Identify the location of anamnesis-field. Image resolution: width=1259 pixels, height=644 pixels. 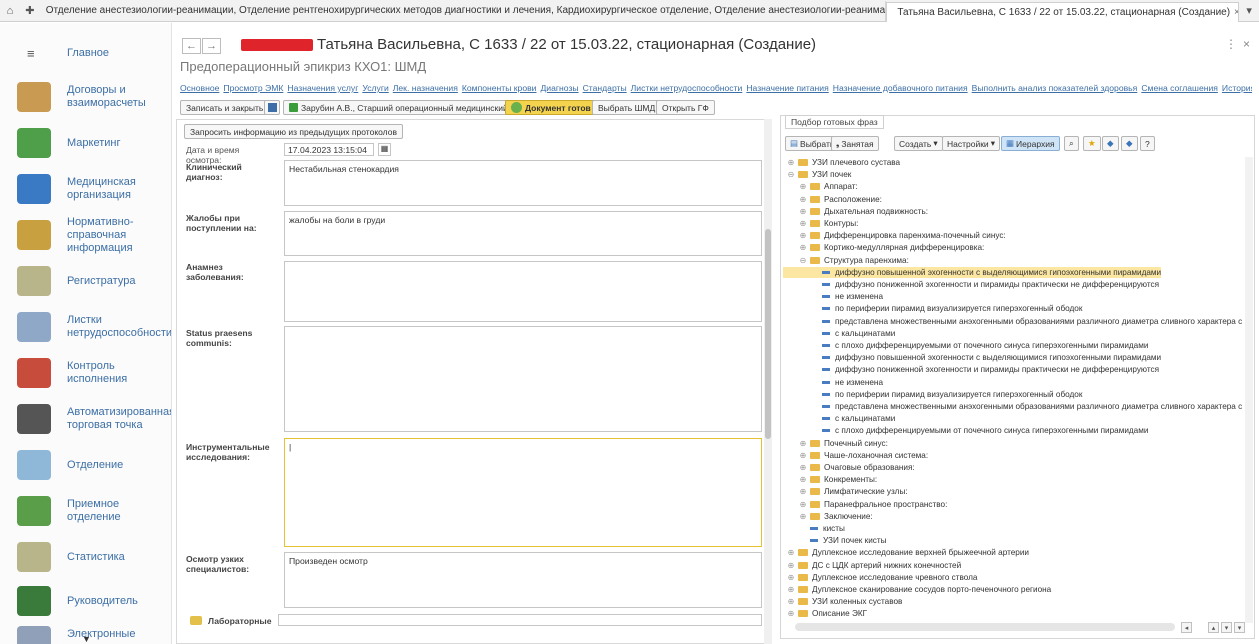
(523, 291).